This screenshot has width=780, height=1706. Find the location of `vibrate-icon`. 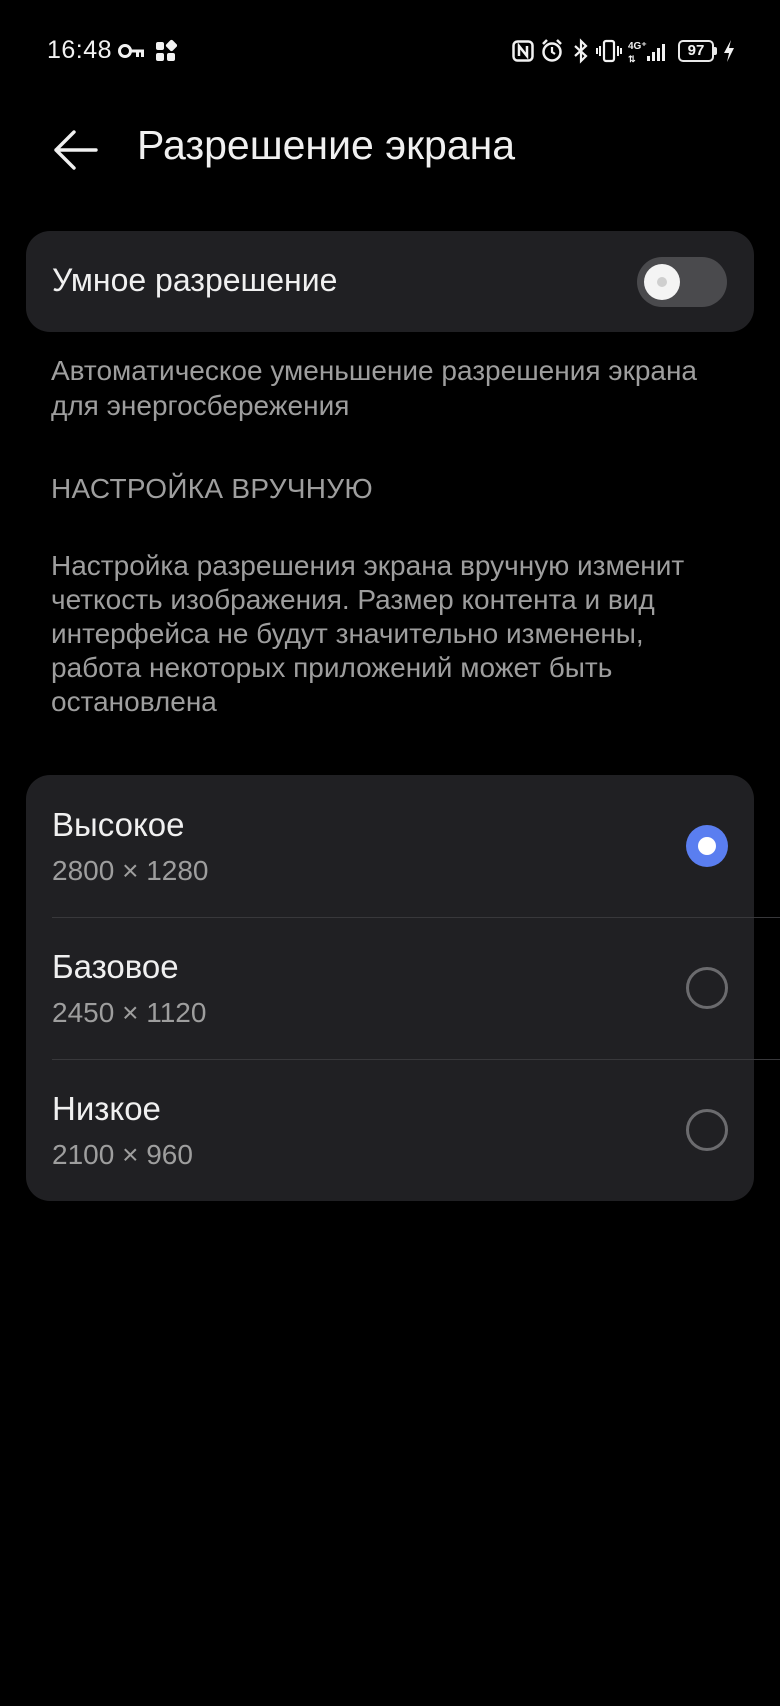

vibrate-icon is located at coordinates (609, 51).